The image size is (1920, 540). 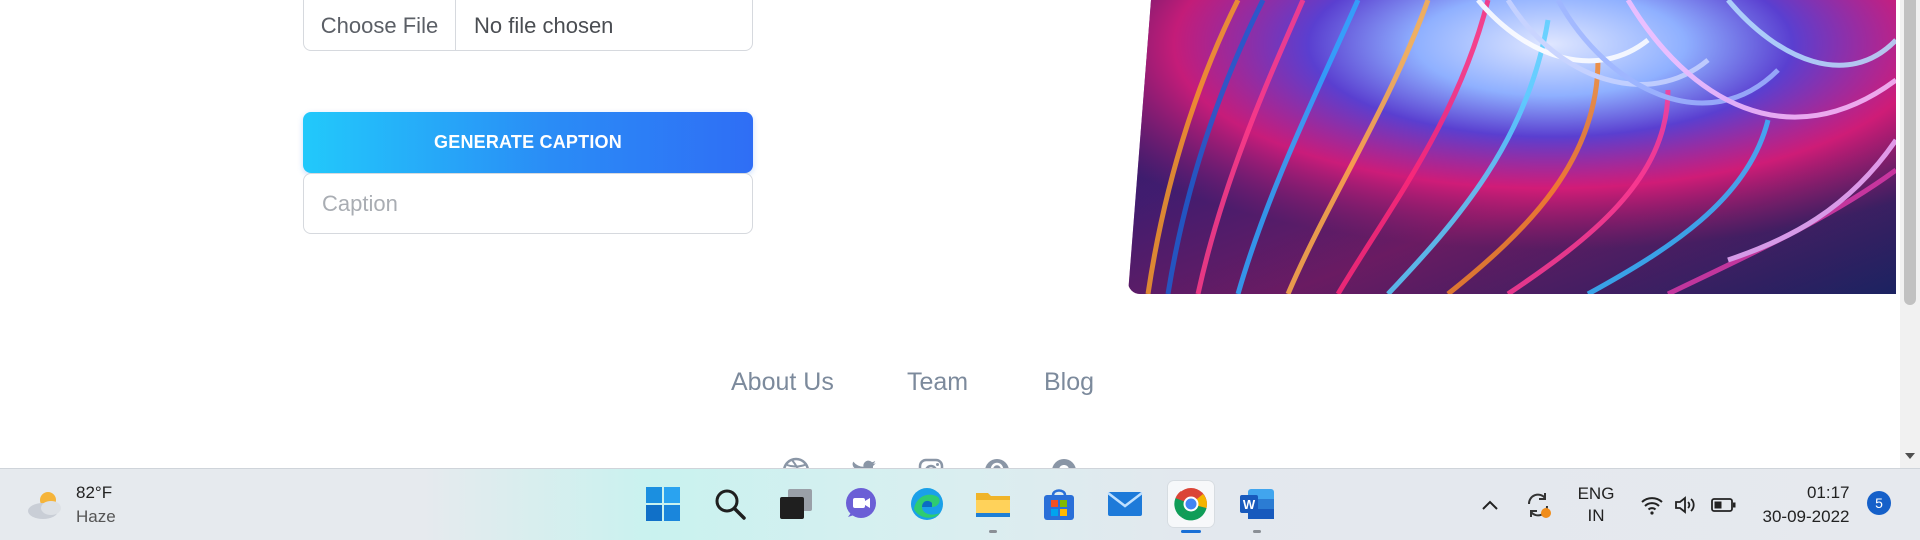 I want to click on edge-button, so click(x=927, y=504).